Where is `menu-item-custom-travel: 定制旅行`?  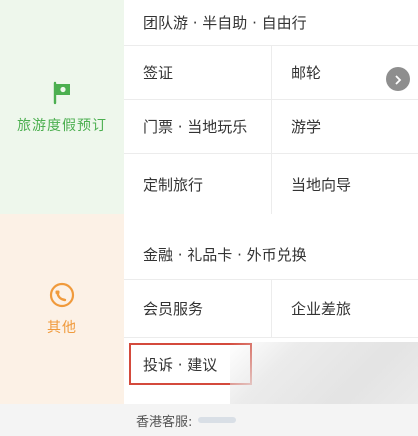 menu-item-custom-travel: 定制旅行 is located at coordinates (198, 184).